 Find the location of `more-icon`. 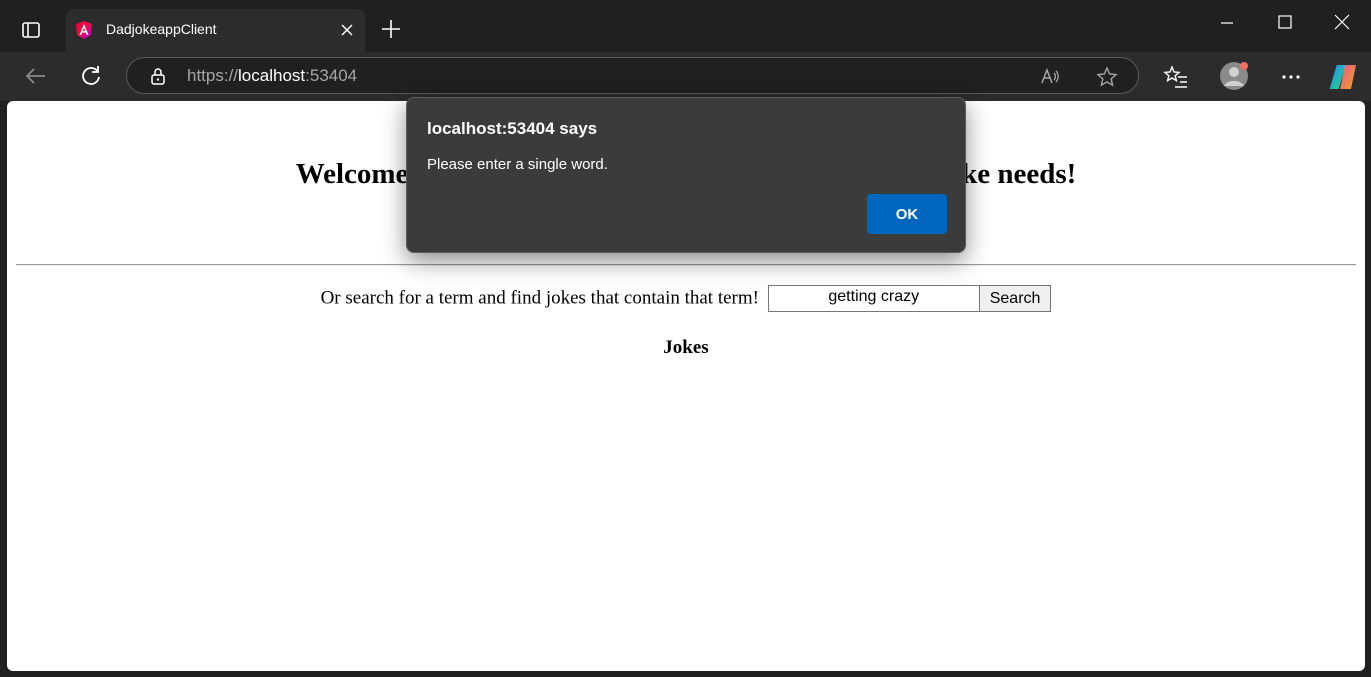

more-icon is located at coordinates (1291, 77).